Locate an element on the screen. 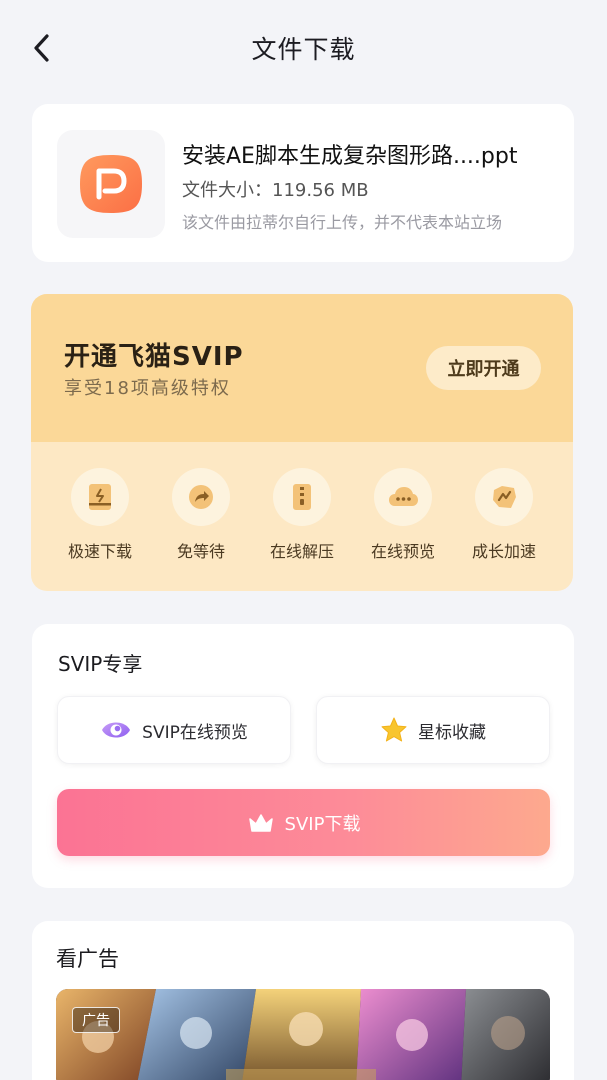 Image resolution: width=607 pixels, height=1080 pixels. powerpoint-file-icon is located at coordinates (111, 184).